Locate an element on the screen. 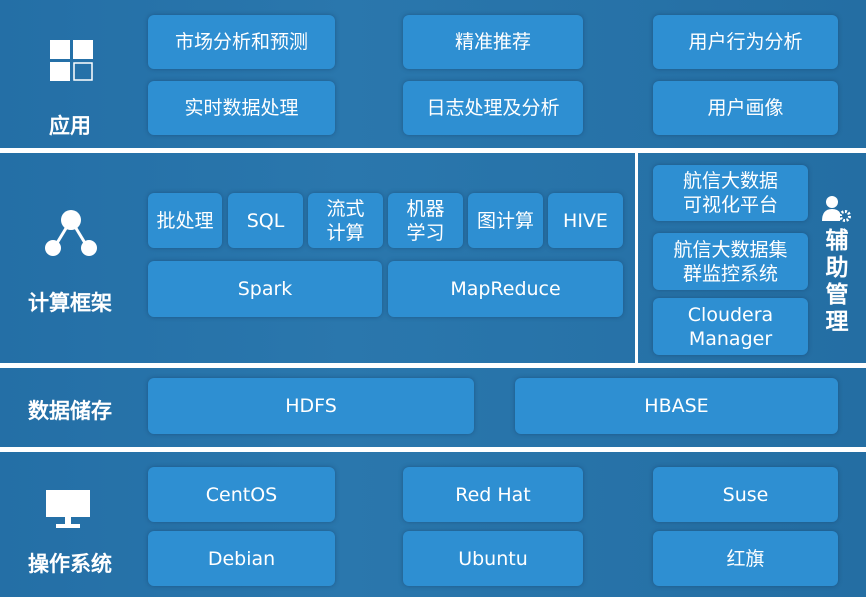 The width and height of the screenshot is (866, 597). os-item: Debian is located at coordinates (241, 558).